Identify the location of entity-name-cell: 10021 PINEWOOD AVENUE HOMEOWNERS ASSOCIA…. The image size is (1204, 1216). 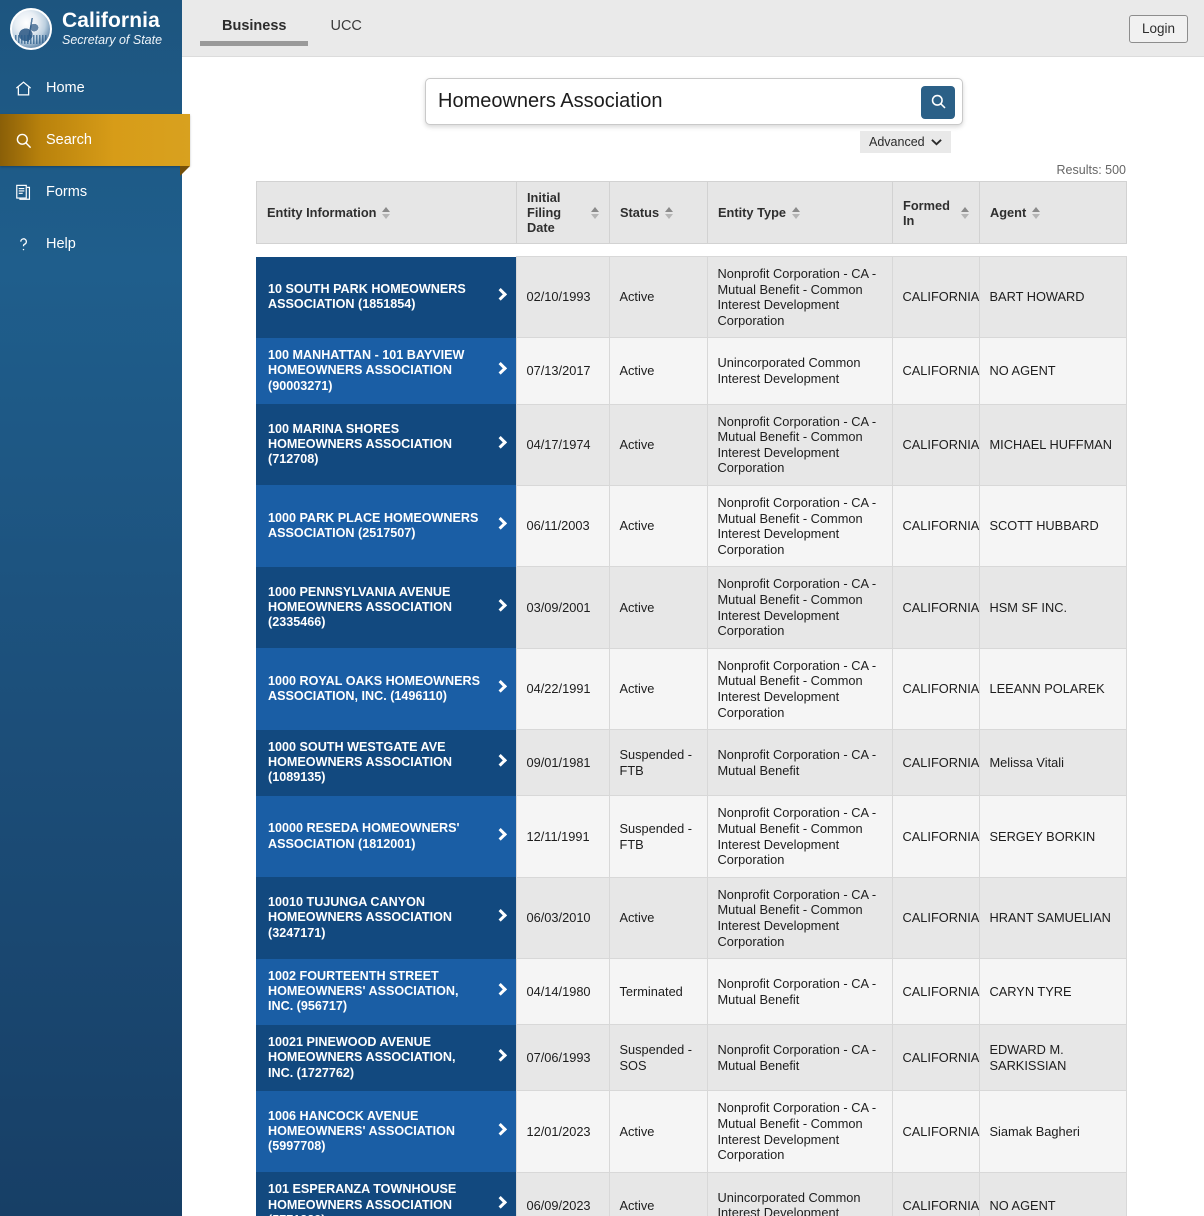
(386, 1057).